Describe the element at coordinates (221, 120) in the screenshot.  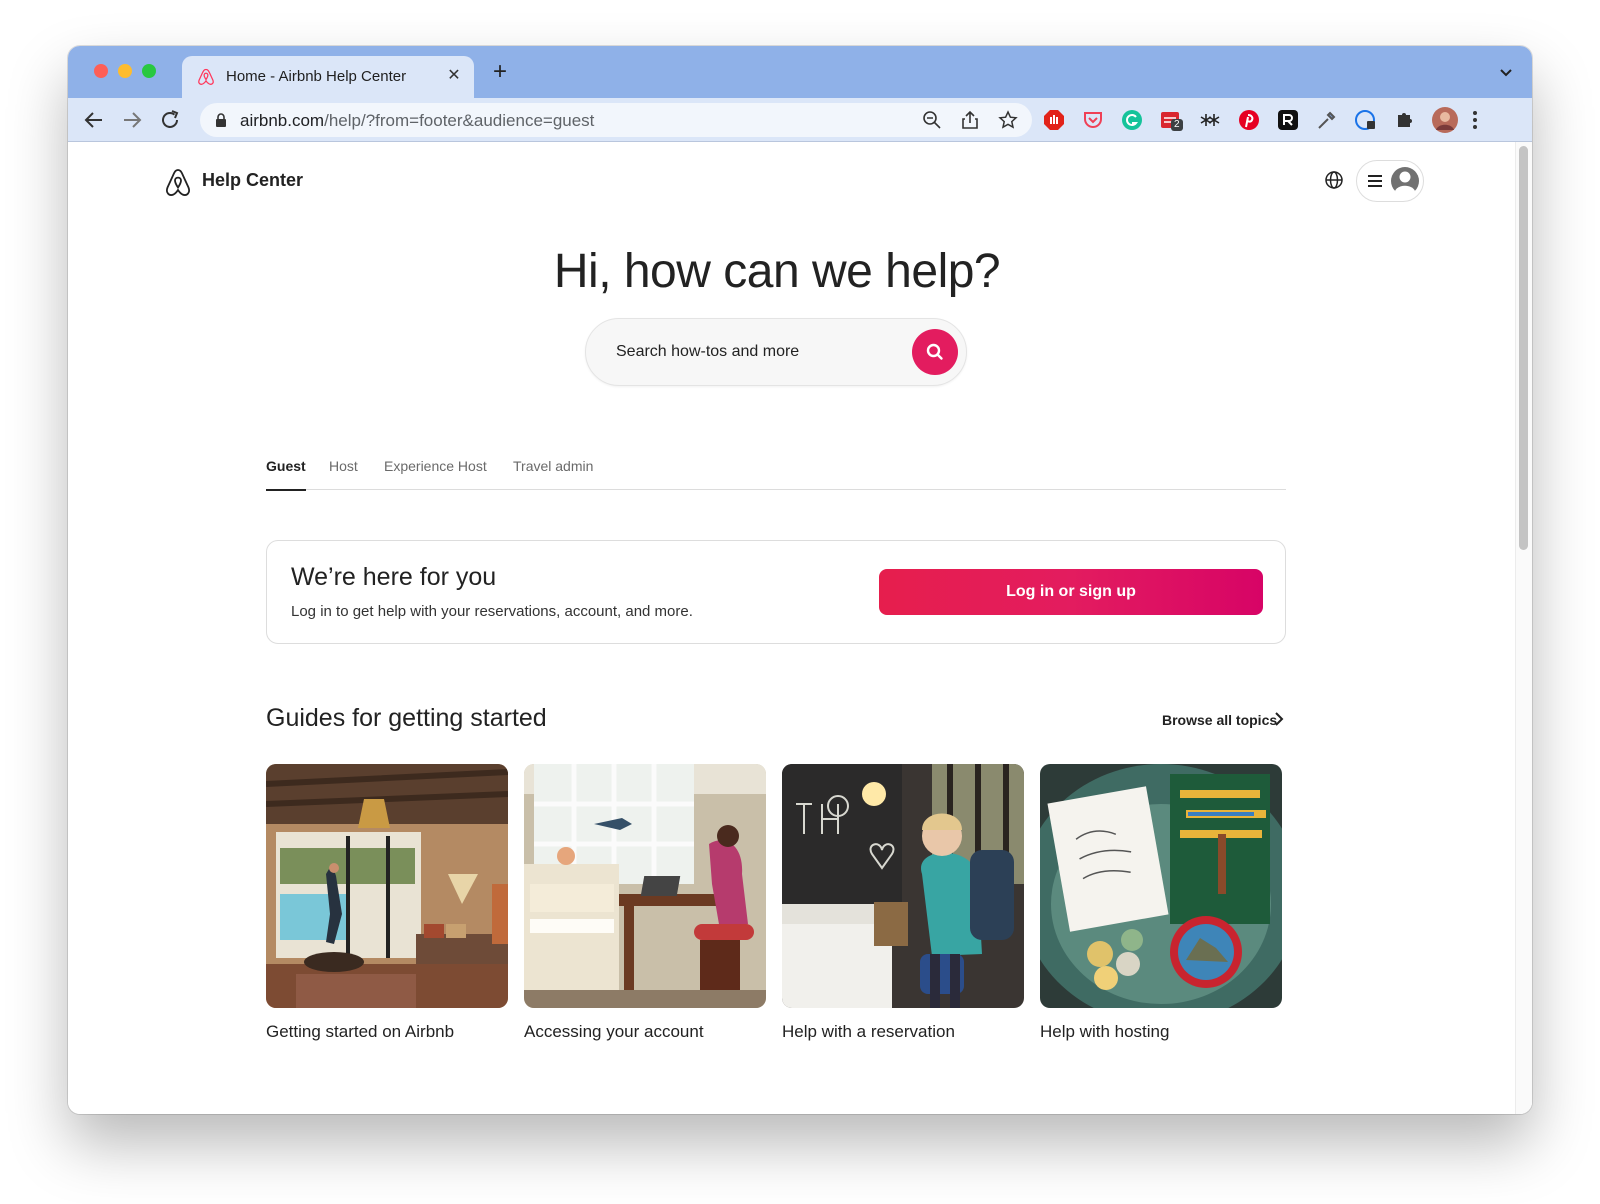
I see `lock-icon` at that location.